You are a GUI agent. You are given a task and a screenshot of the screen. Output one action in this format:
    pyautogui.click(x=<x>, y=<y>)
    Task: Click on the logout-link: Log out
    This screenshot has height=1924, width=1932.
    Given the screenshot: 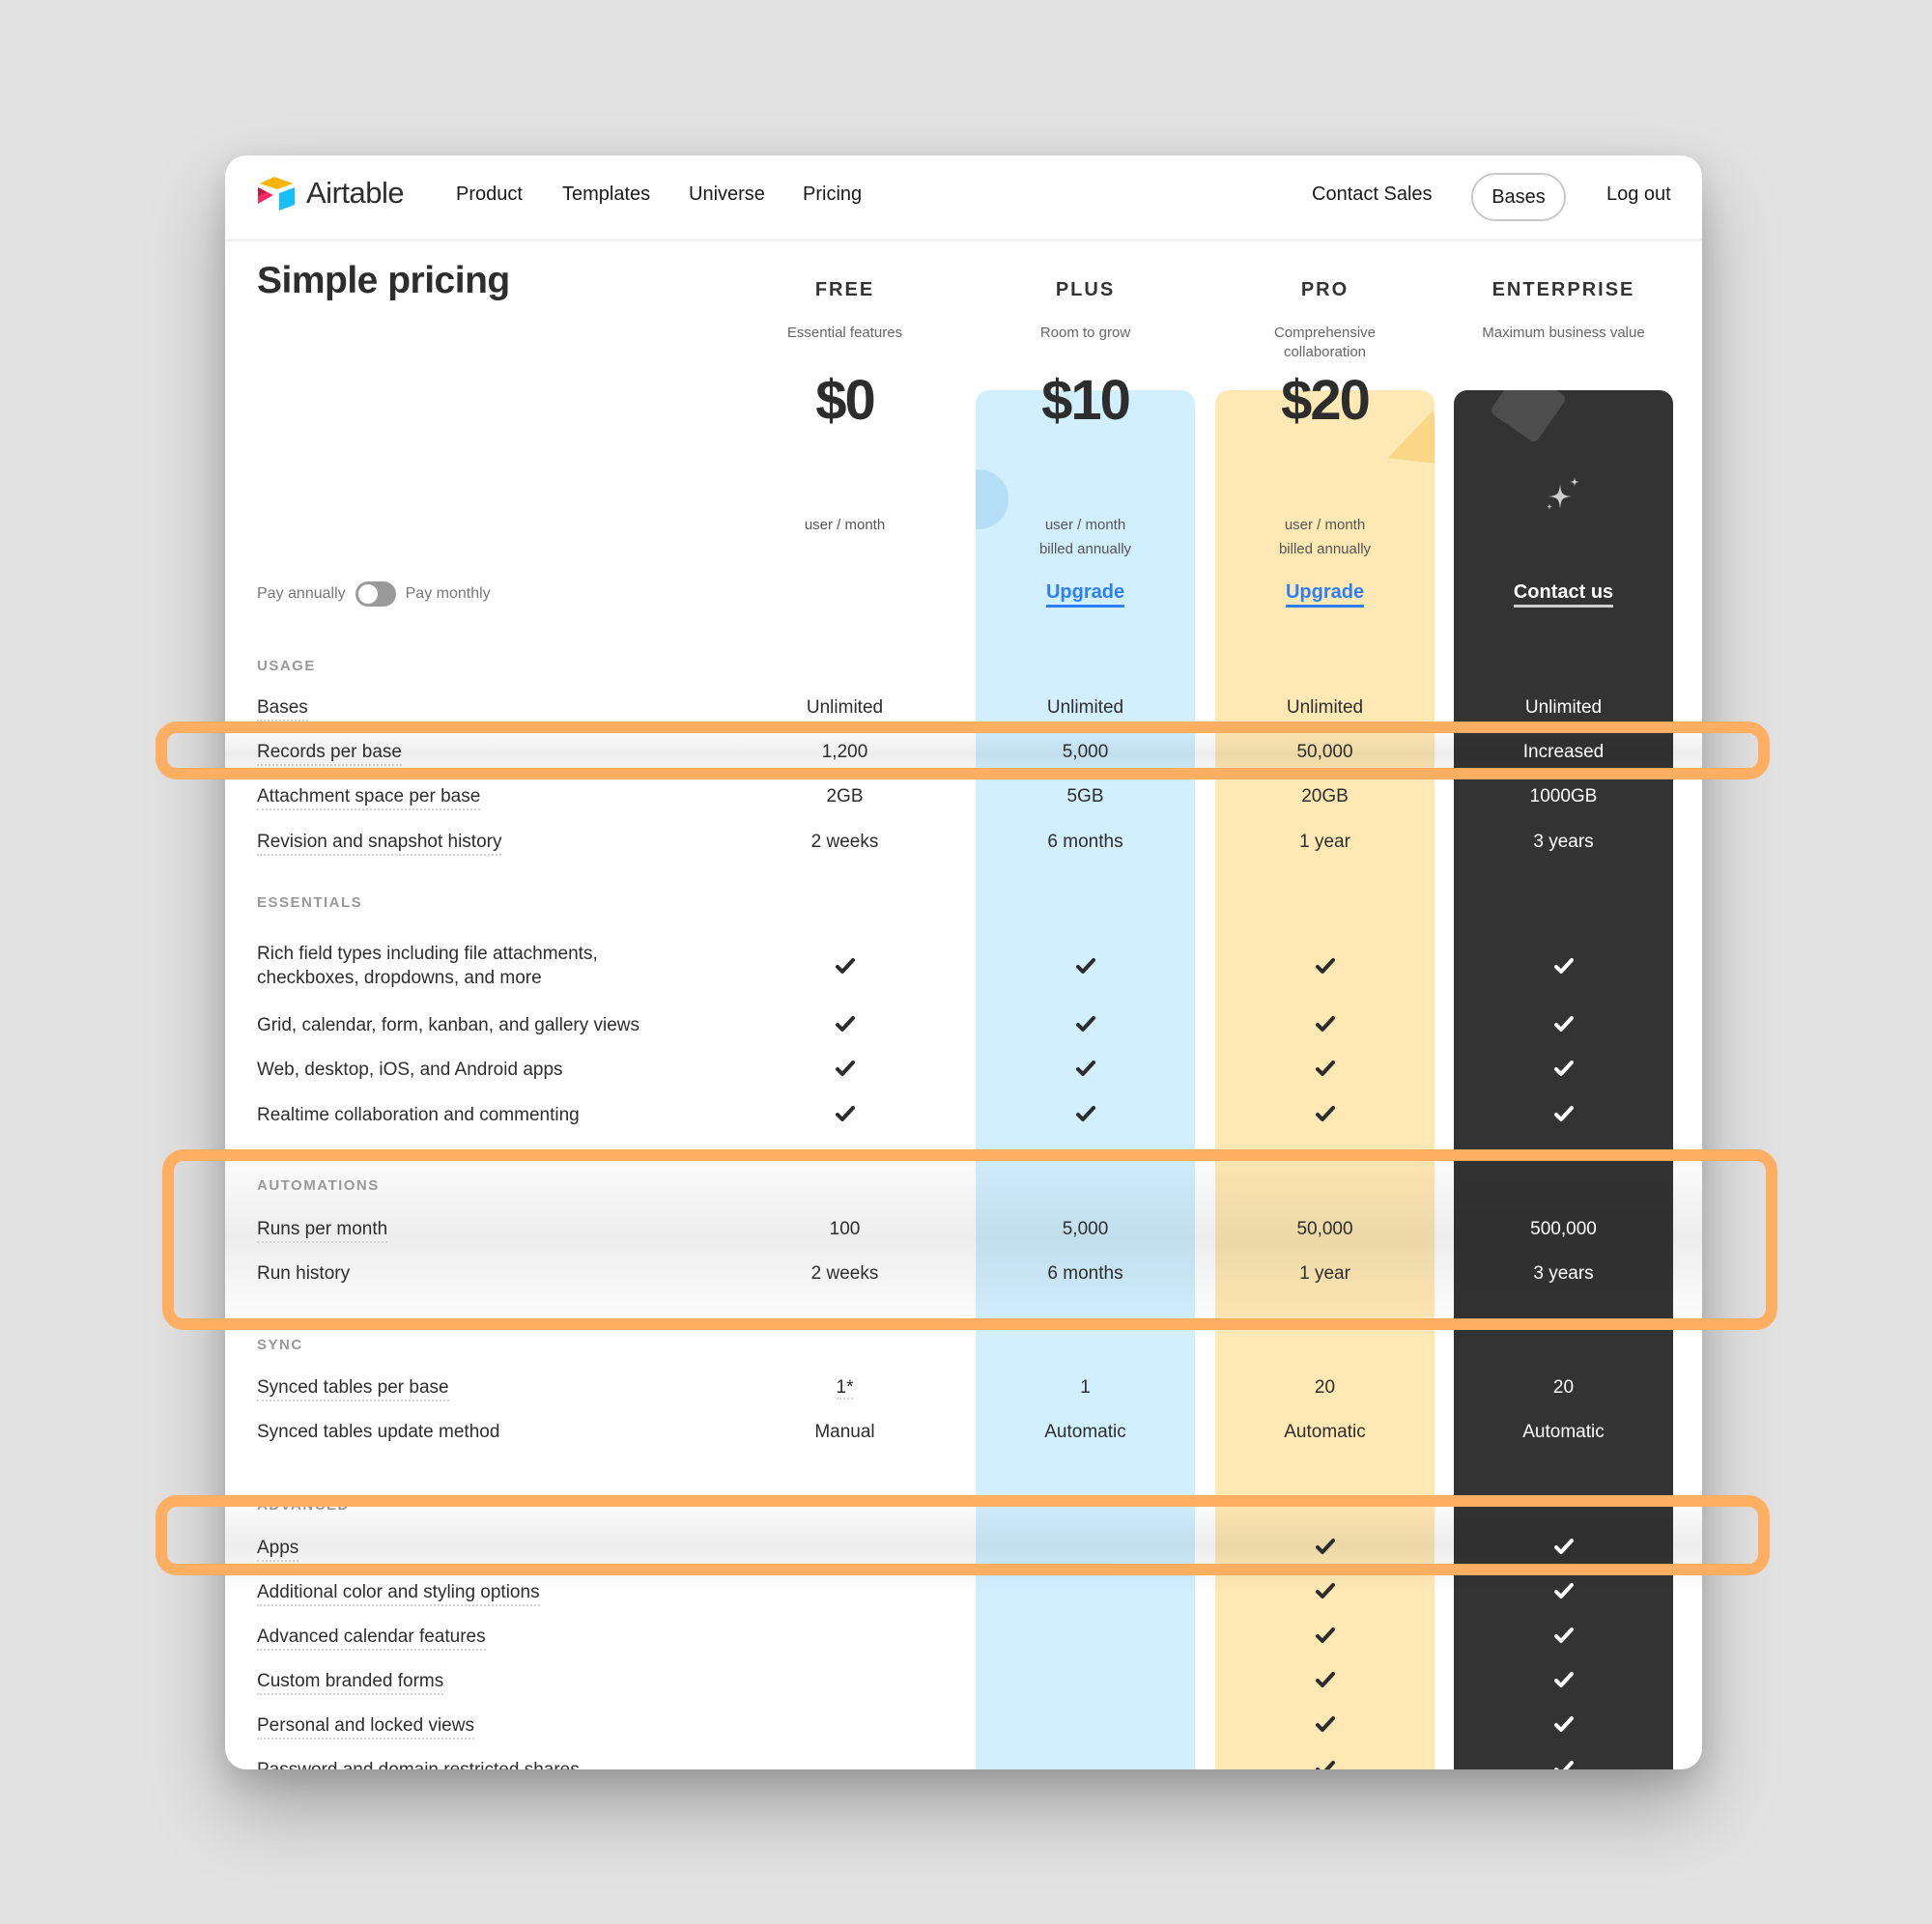 What is the action you would take?
    pyautogui.click(x=1638, y=195)
    